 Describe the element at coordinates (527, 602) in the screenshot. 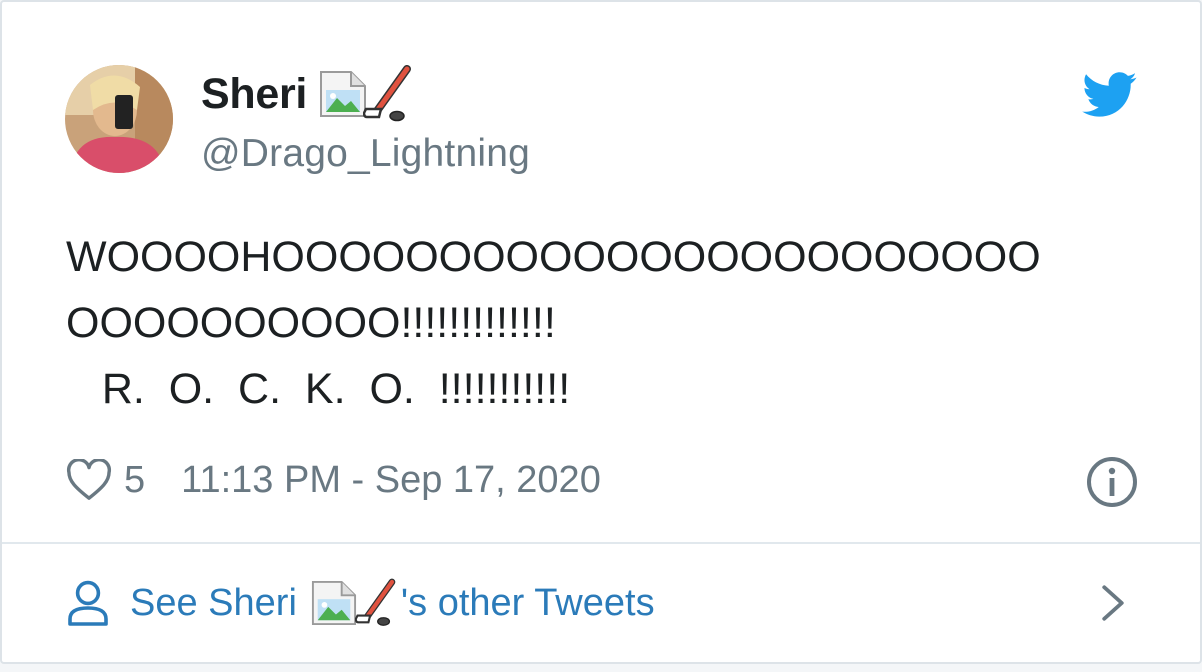

I see `see-tweets-suffix: 's other Tweets` at that location.